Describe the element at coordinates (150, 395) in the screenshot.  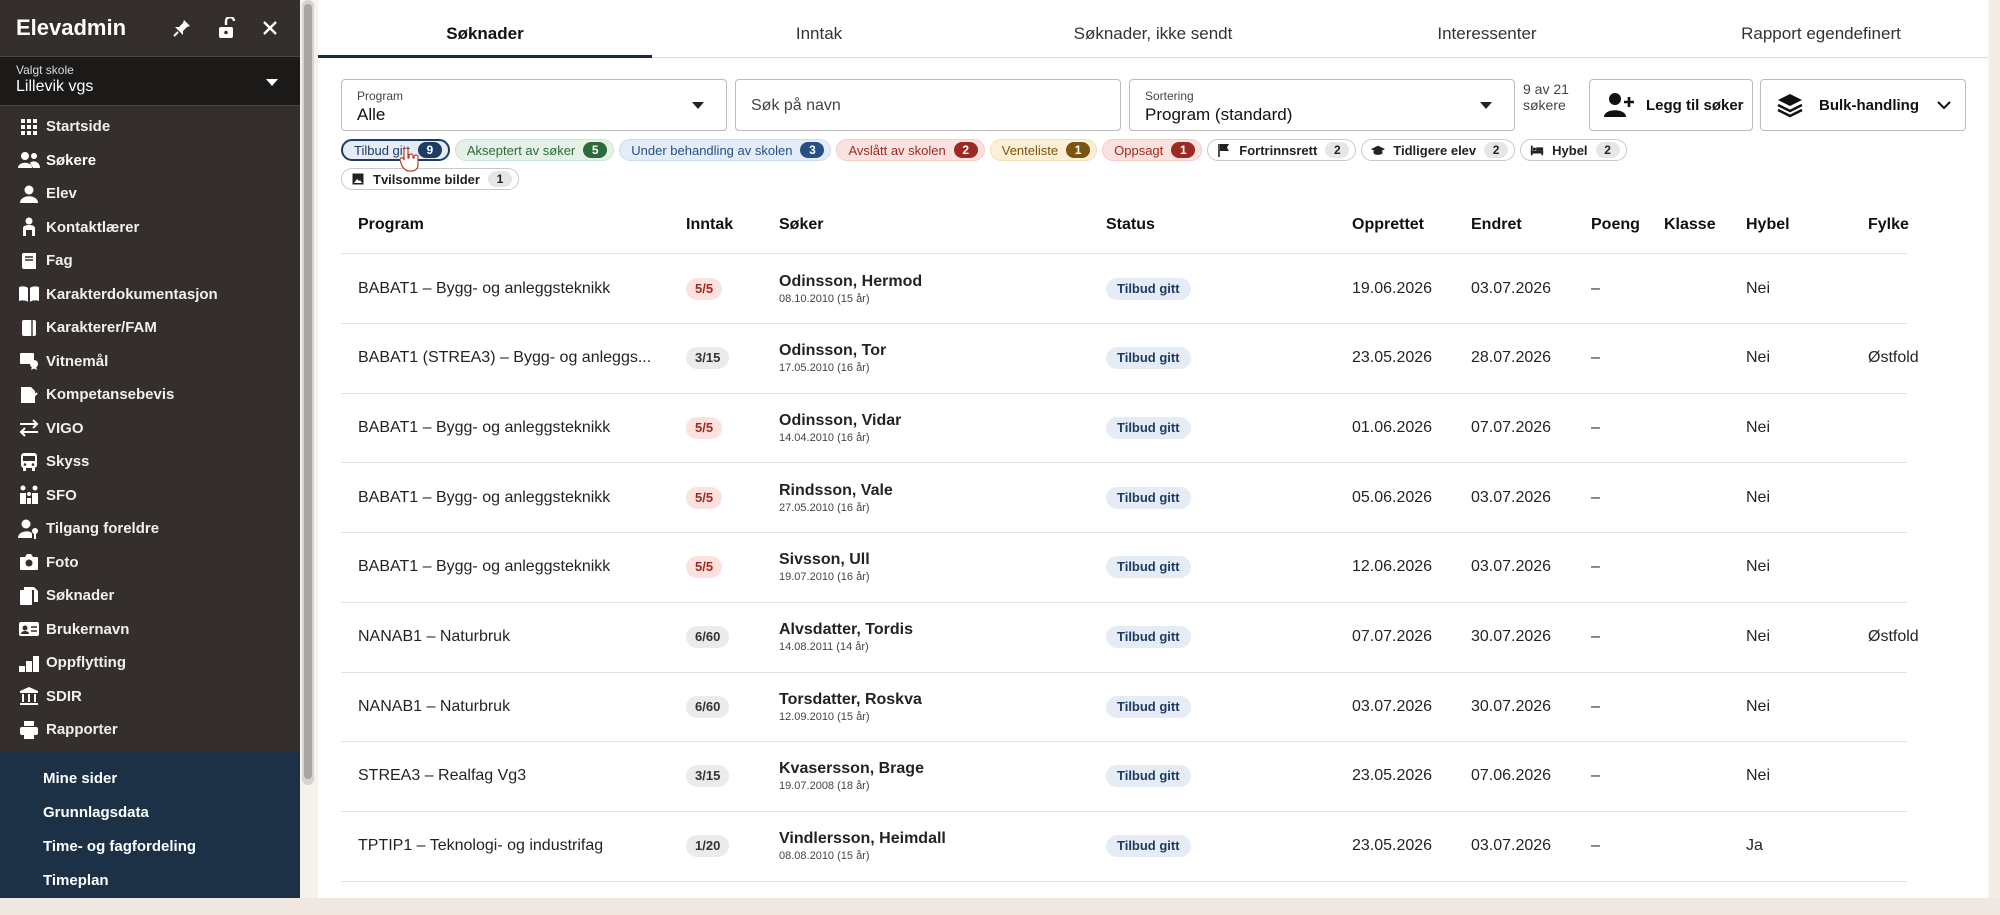
I see `sidebar-item-kompetansebevis: Kompetansebevis` at that location.